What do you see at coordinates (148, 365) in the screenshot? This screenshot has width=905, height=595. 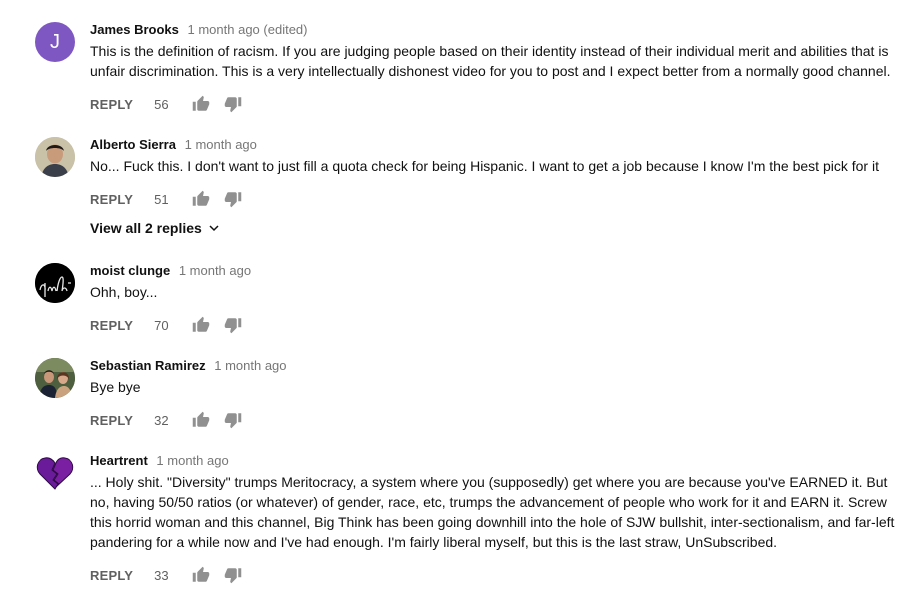 I see `comment-author: Sebastian Ramirez` at bounding box center [148, 365].